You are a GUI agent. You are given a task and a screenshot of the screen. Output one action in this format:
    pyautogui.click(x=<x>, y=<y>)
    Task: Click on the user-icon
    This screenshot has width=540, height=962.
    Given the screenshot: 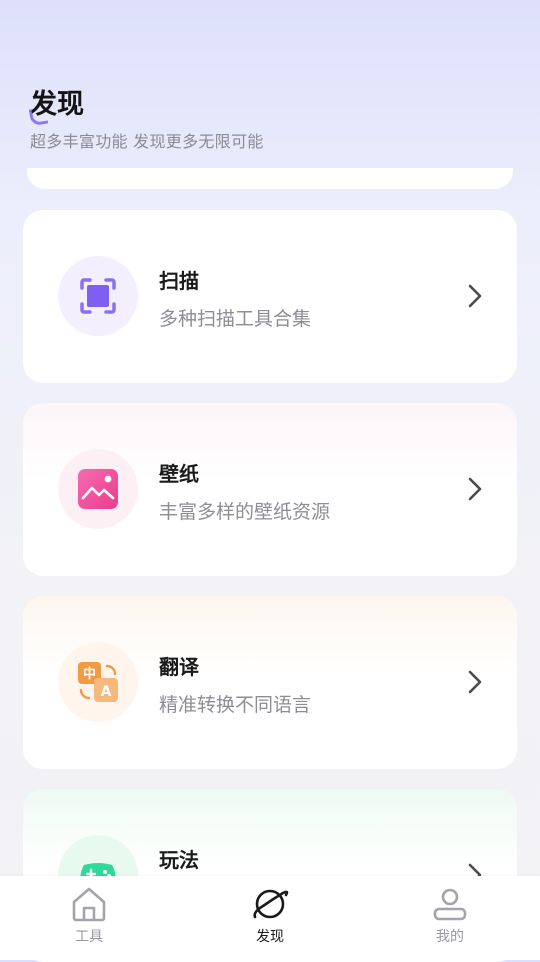 What is the action you would take?
    pyautogui.click(x=450, y=904)
    